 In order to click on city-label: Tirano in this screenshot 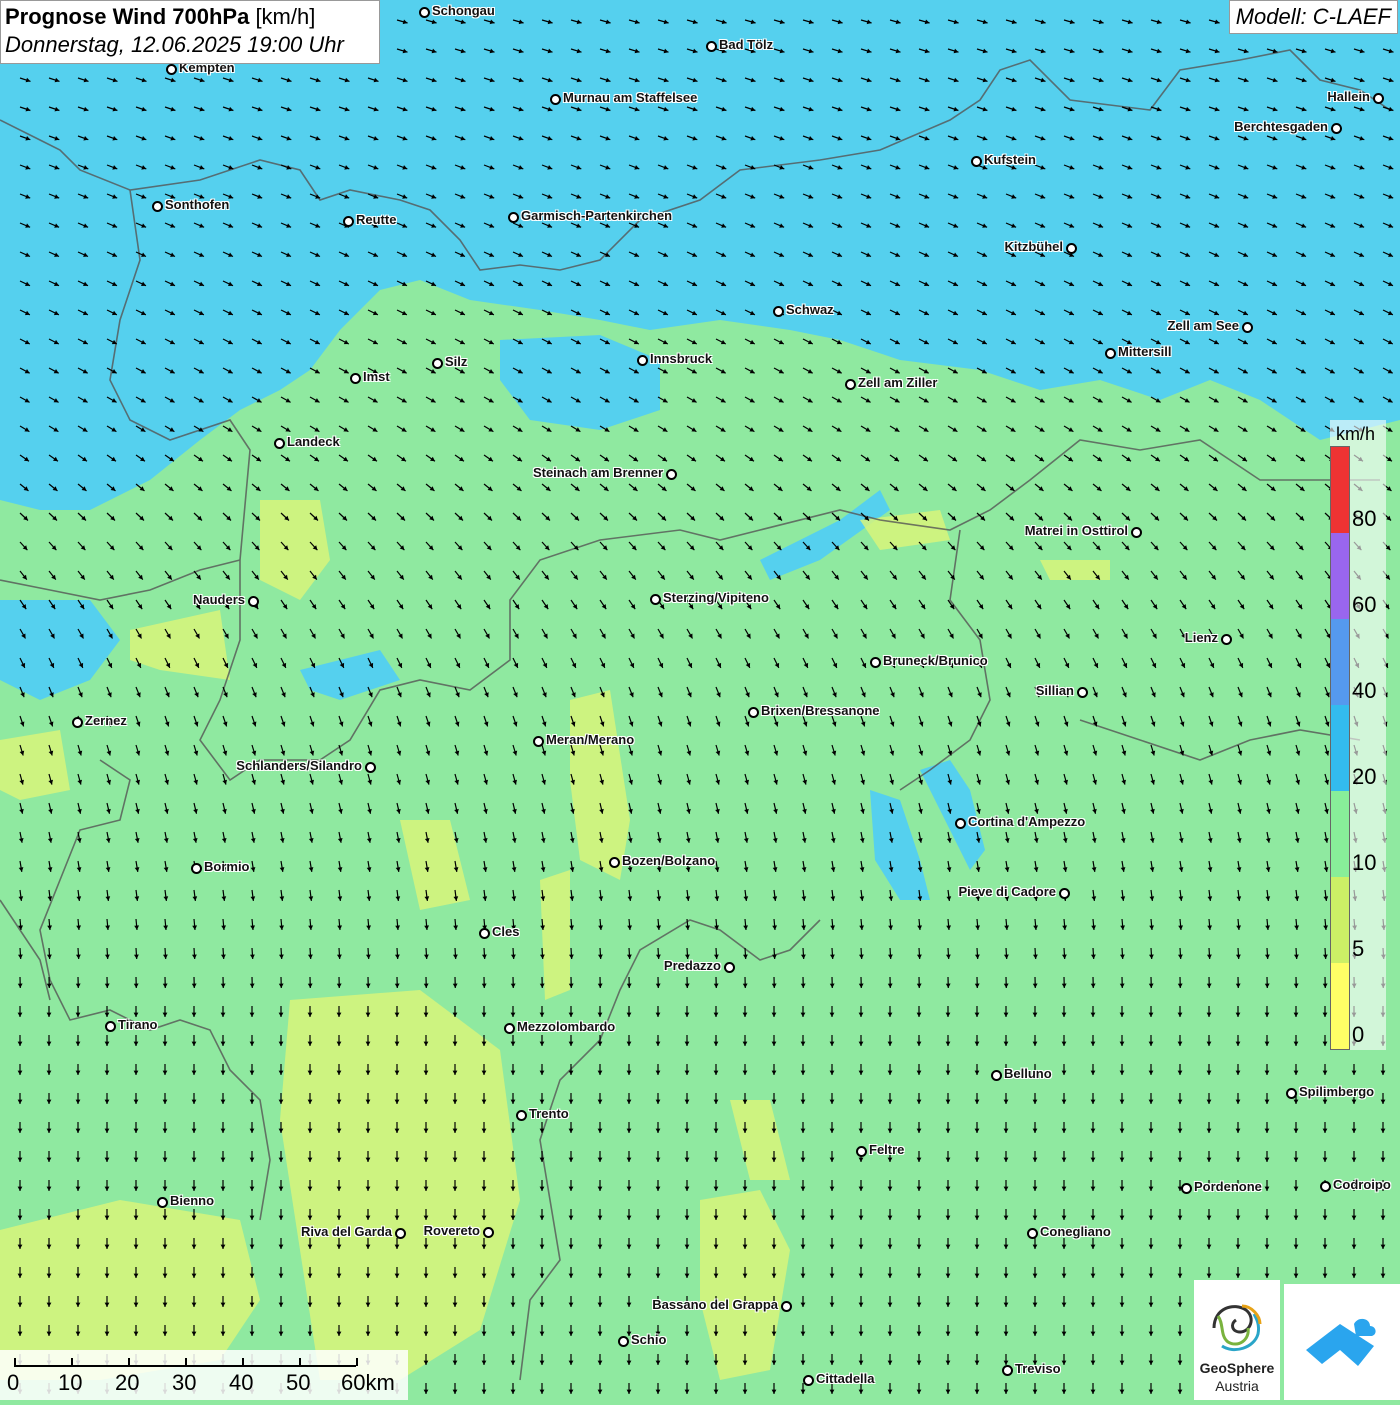, I will do `click(138, 1024)`.